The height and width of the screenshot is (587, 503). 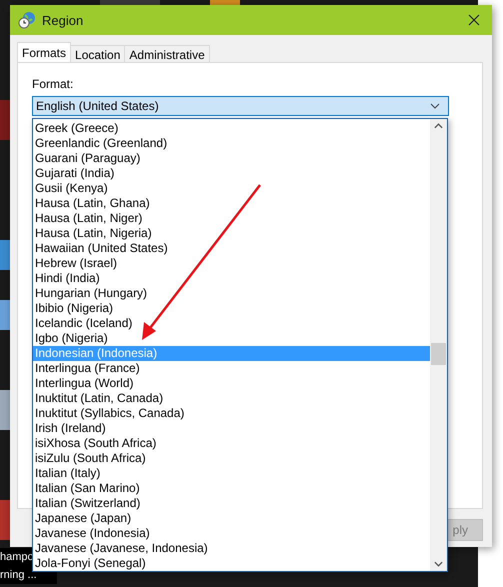 I want to click on scrollbar, so click(x=438, y=345).